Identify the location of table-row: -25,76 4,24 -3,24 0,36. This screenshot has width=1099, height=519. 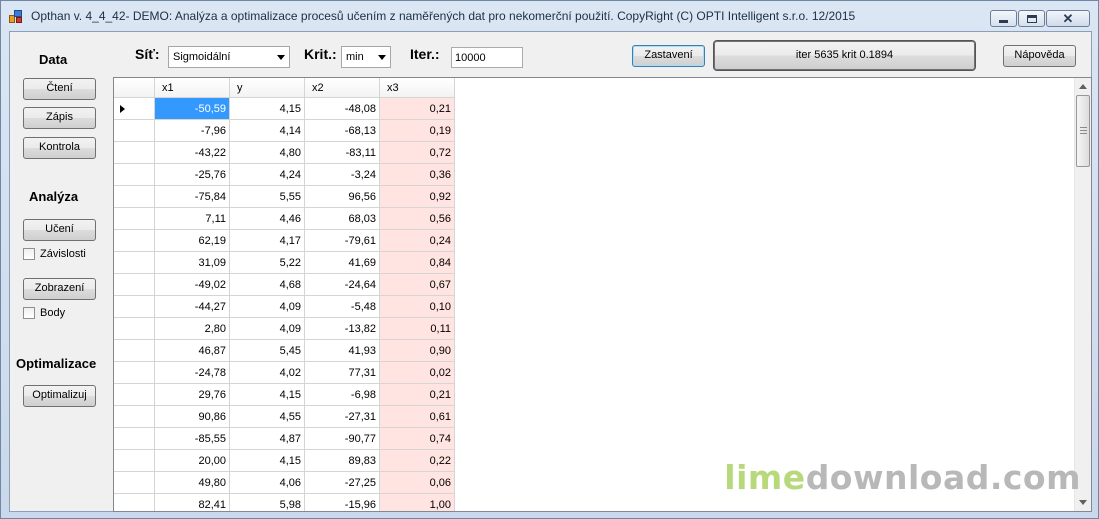
(284, 175).